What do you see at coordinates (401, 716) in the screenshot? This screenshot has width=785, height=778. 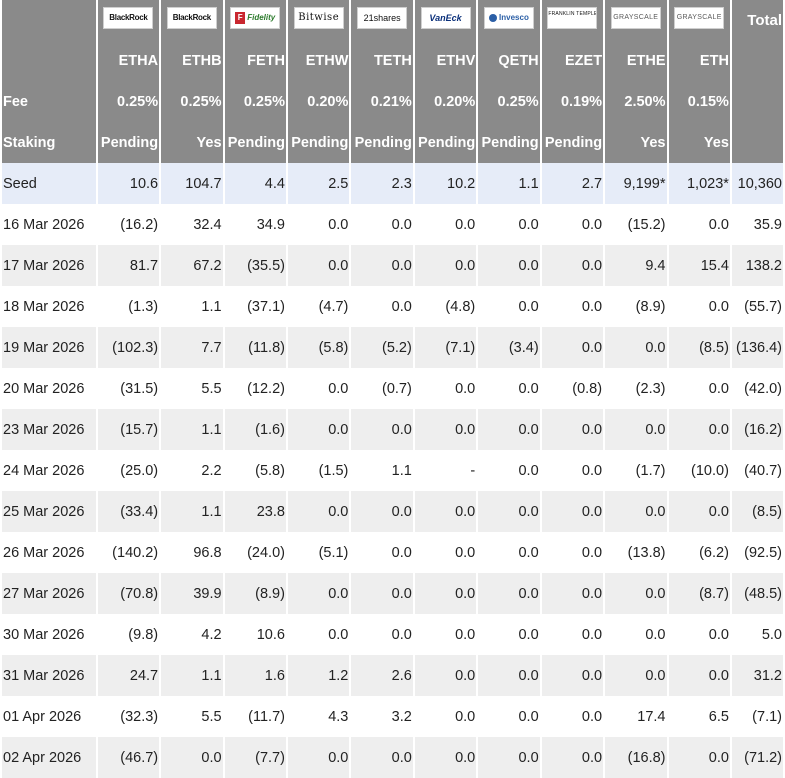 I see `flow-cell: 3.2` at bounding box center [401, 716].